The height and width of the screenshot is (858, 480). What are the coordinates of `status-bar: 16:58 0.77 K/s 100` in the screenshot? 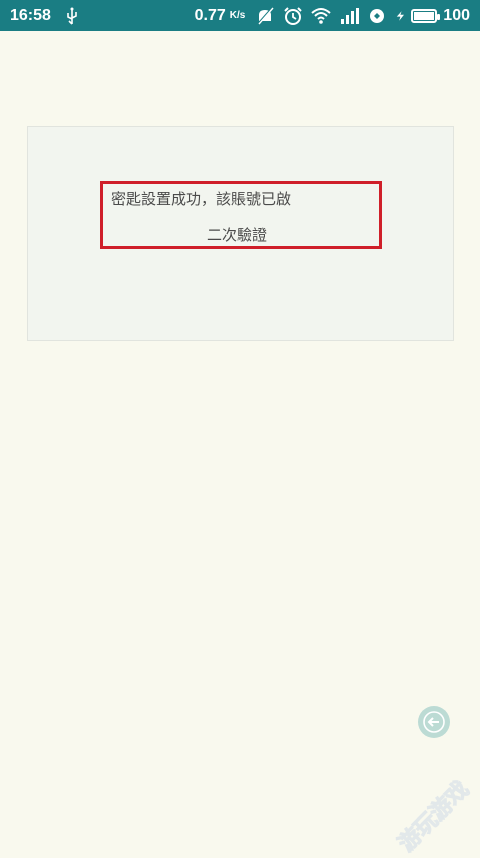 It's located at (240, 15).